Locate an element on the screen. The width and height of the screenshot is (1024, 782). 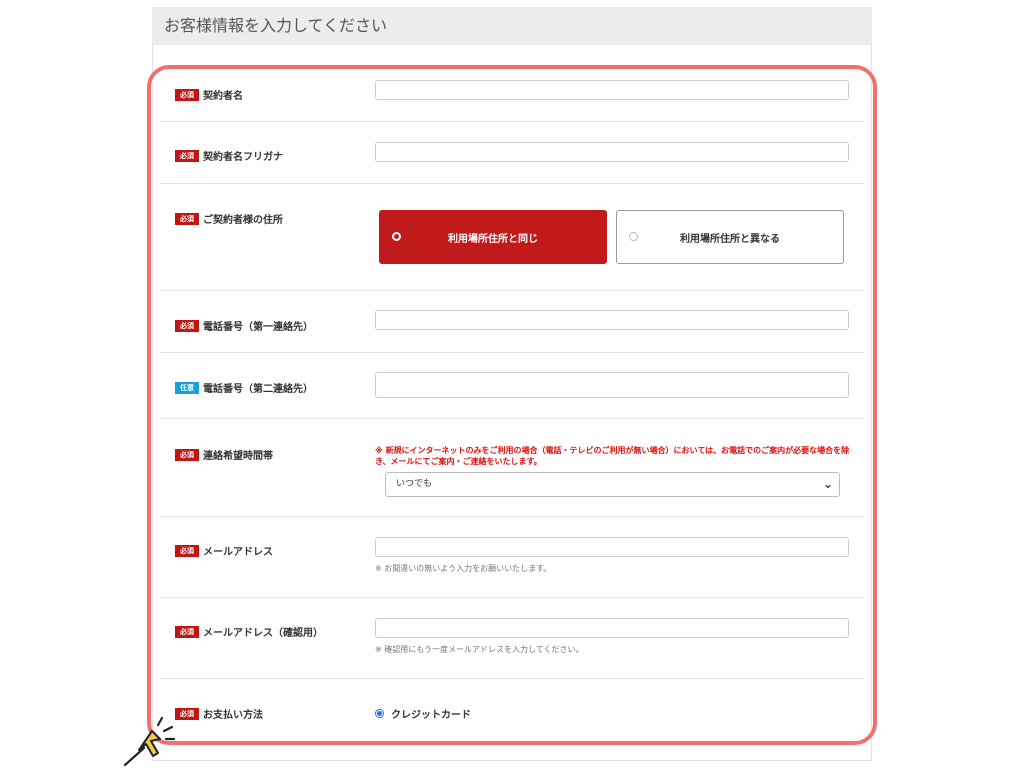
field-row-address: 必須 ご契約者様の住所 利用場所住所と同じ 利用場所住所と異なる is located at coordinates (512, 237).